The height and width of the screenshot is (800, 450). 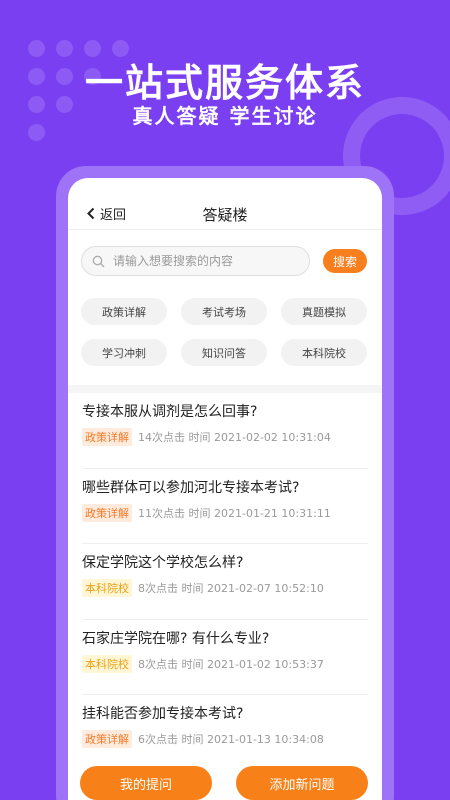 What do you see at coordinates (163, 563) in the screenshot?
I see `question-title: 保定学院这个学校怎么样?` at bounding box center [163, 563].